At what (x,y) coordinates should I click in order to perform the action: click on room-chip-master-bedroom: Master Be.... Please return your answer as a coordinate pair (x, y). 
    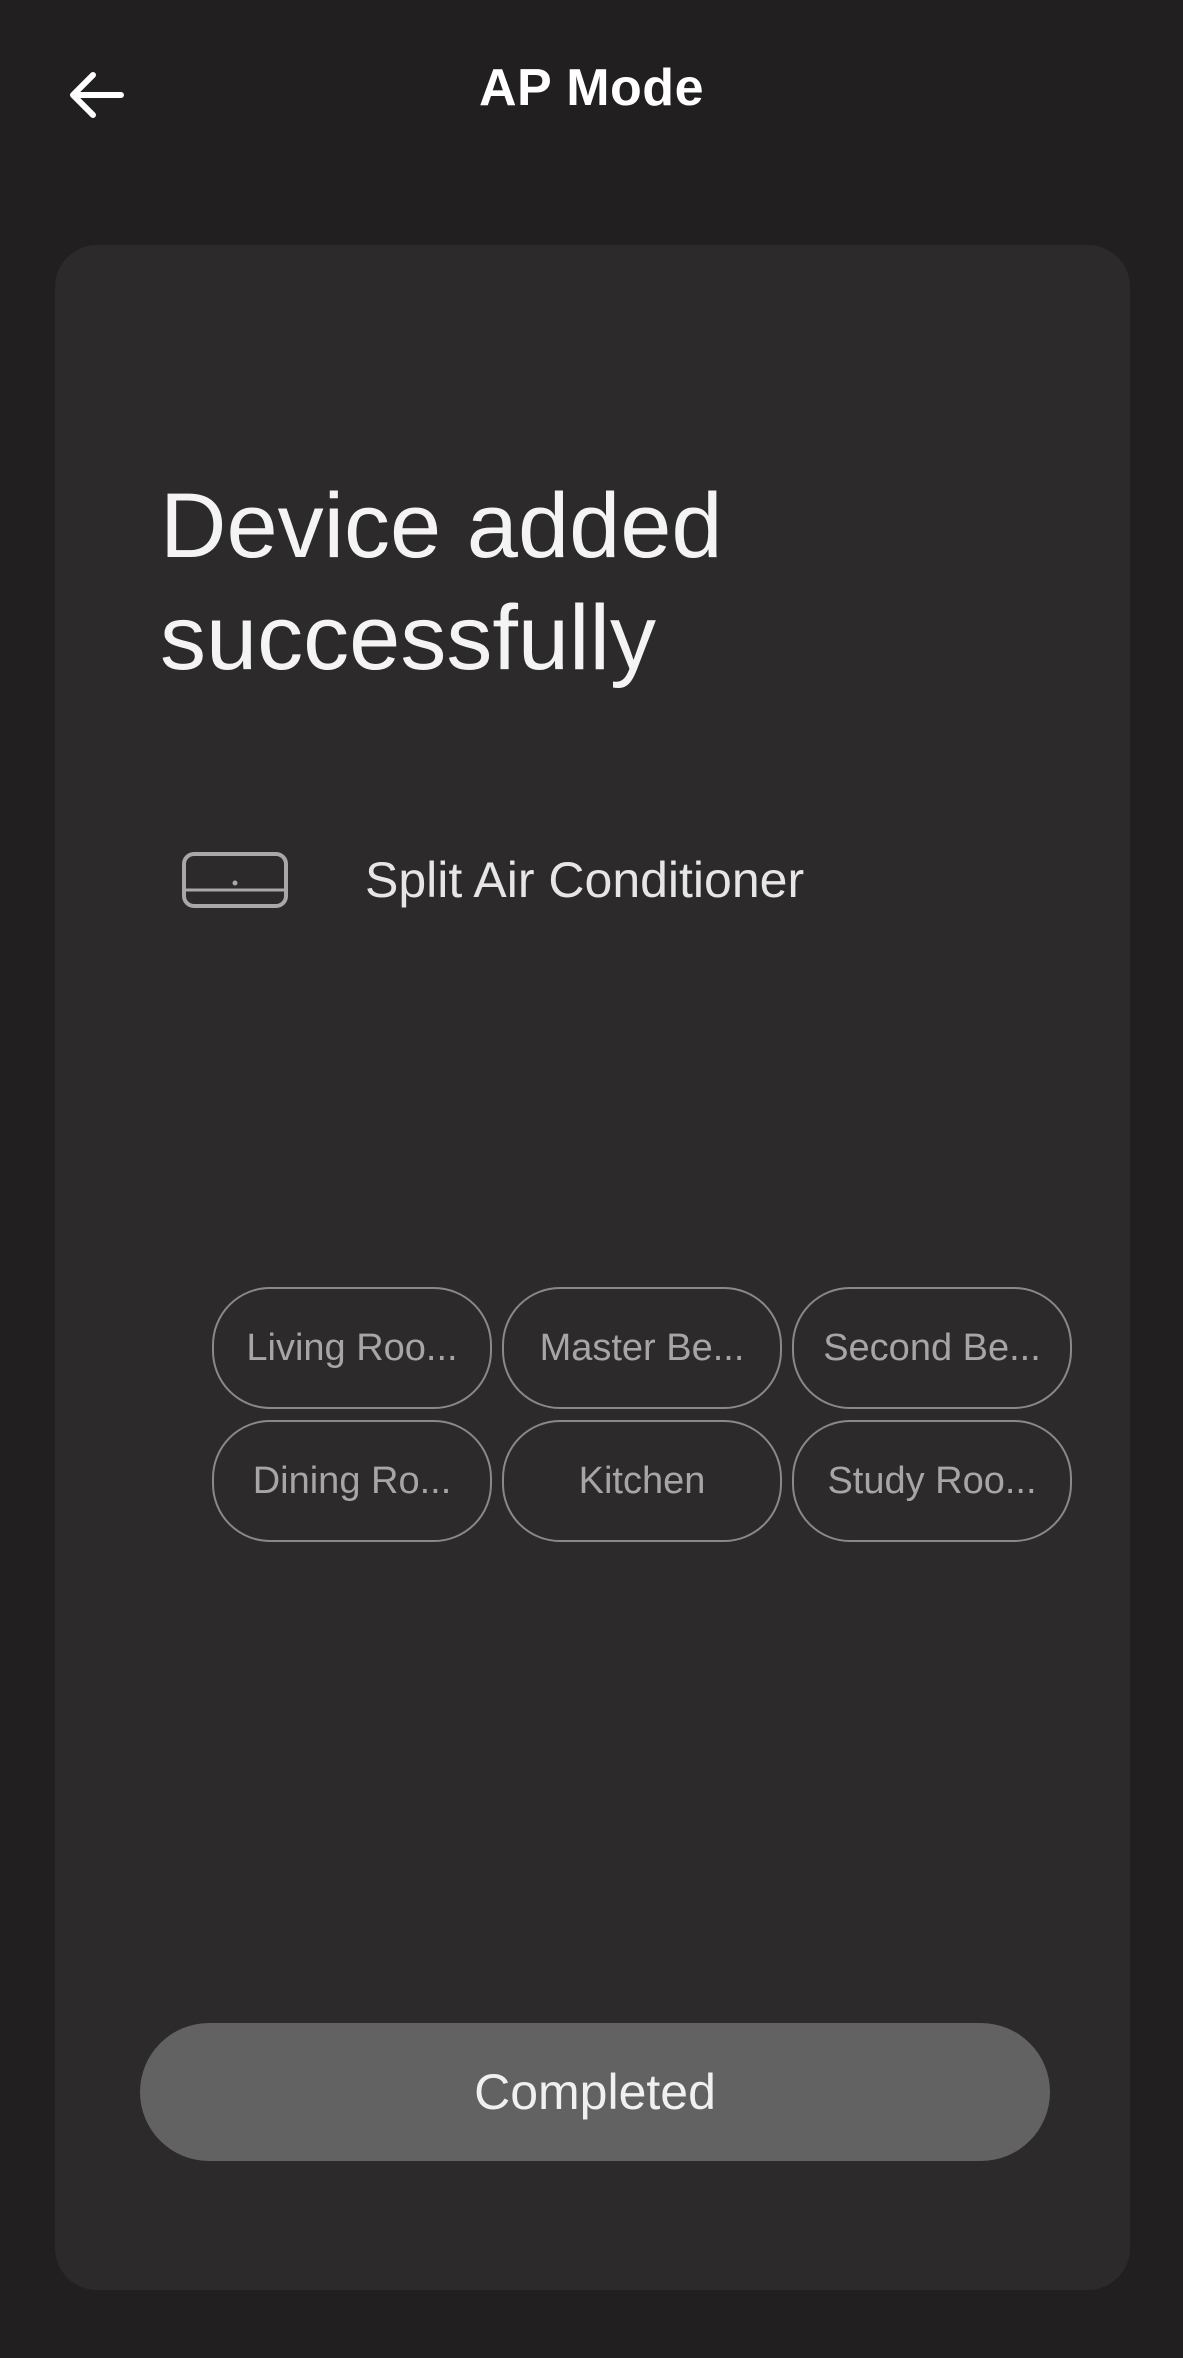
    Looking at the image, I should click on (642, 1348).